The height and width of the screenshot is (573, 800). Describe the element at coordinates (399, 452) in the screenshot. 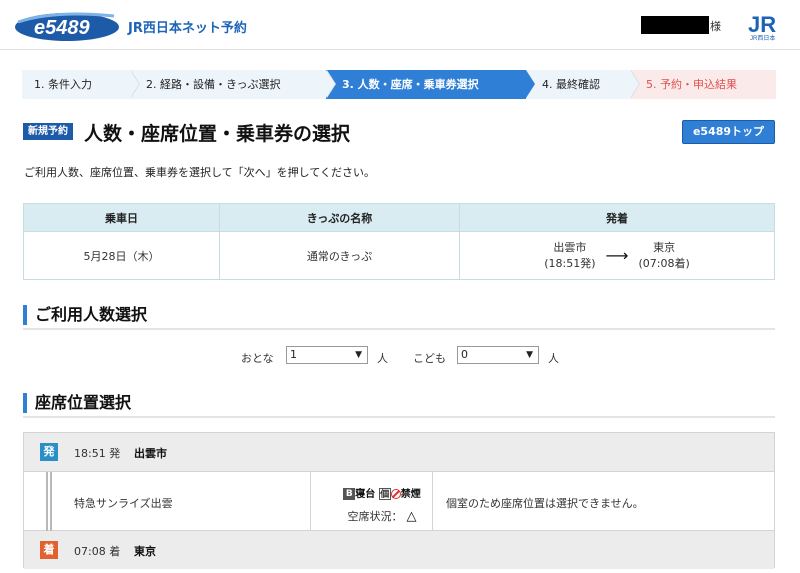

I see `departure-row: 発 18:51 発 出雲市` at that location.